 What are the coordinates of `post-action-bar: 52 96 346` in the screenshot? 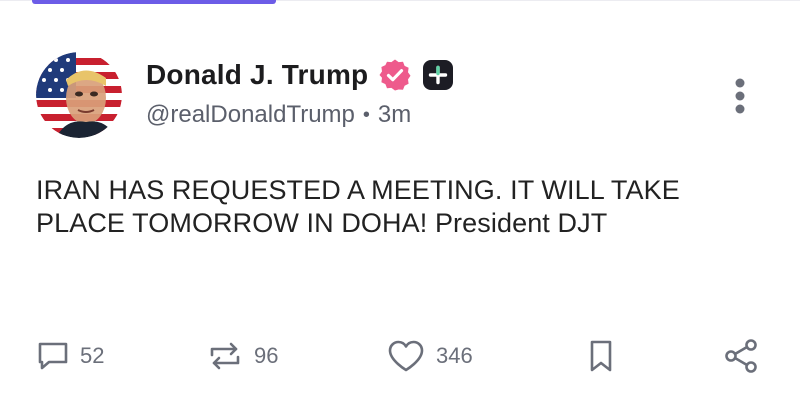 It's located at (400, 356).